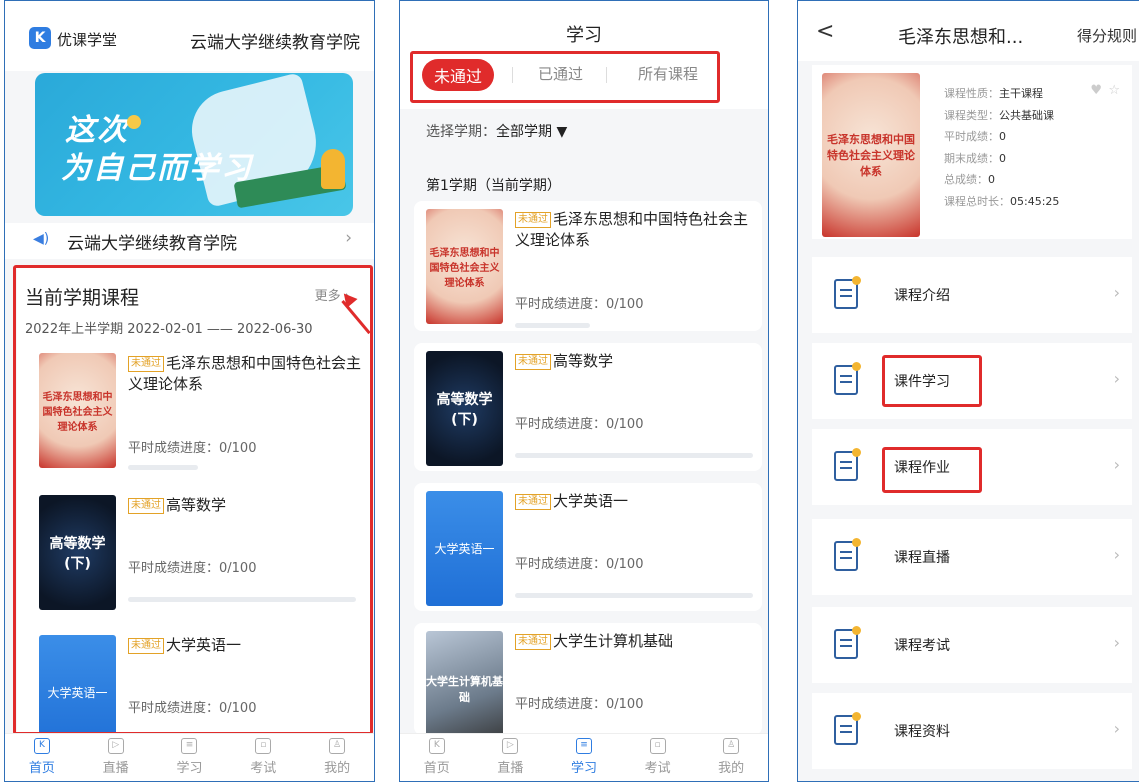 The image size is (1139, 782). I want to click on home-header: K 优课学堂 云端大学继续教育学院, so click(189, 36).